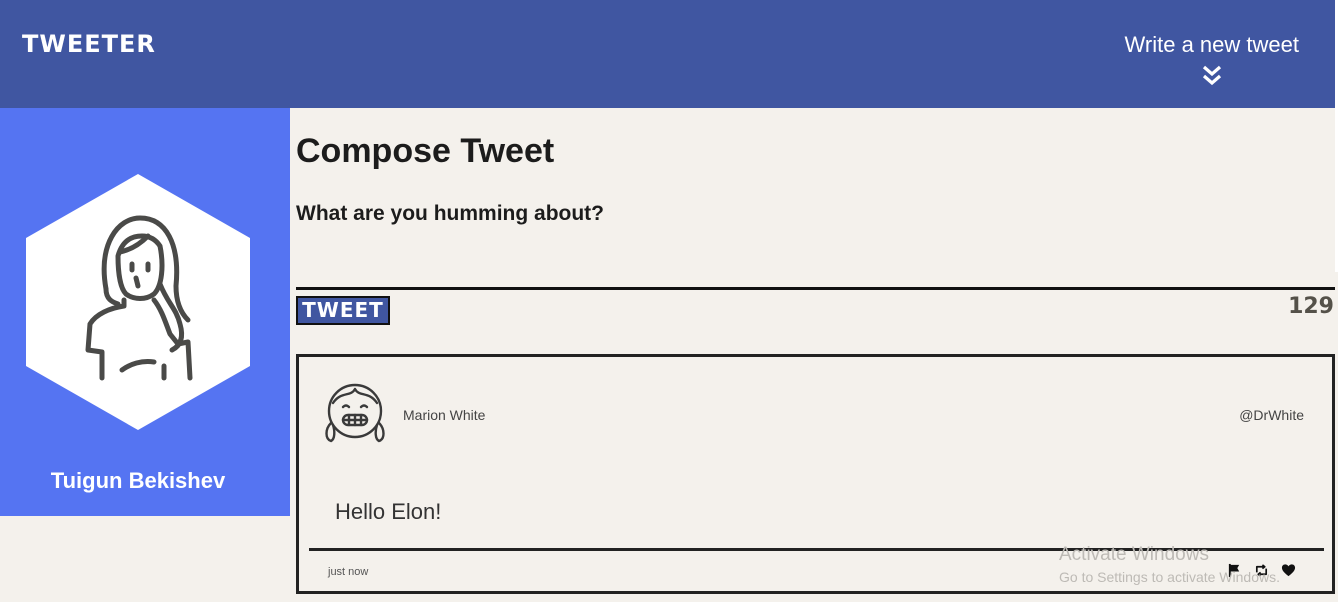 The height and width of the screenshot is (602, 1338). I want to click on tweet-author-name: Marion White, so click(444, 415).